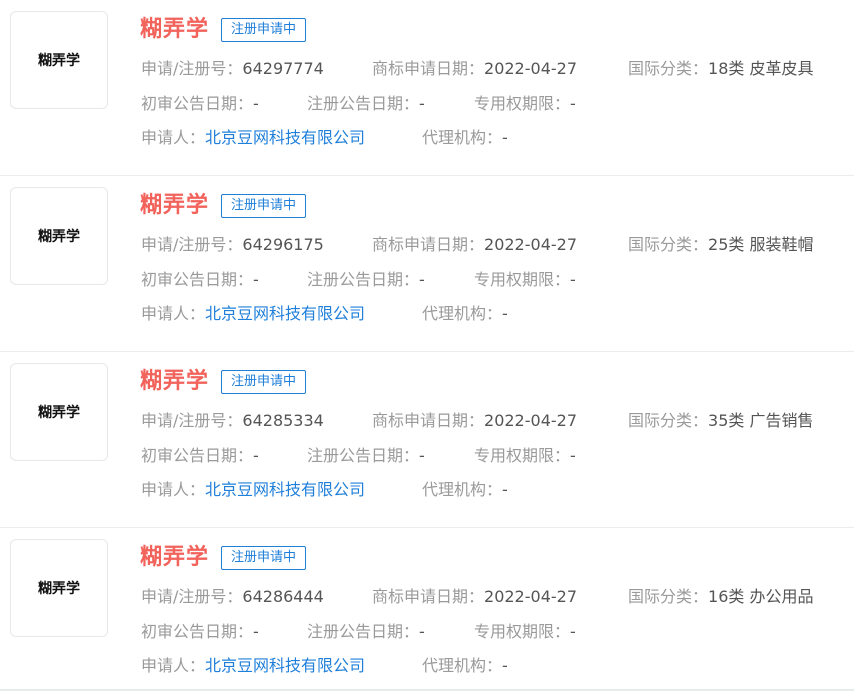  Describe the element at coordinates (283, 244) in the screenshot. I see `reg-no-value: 64296175` at that location.